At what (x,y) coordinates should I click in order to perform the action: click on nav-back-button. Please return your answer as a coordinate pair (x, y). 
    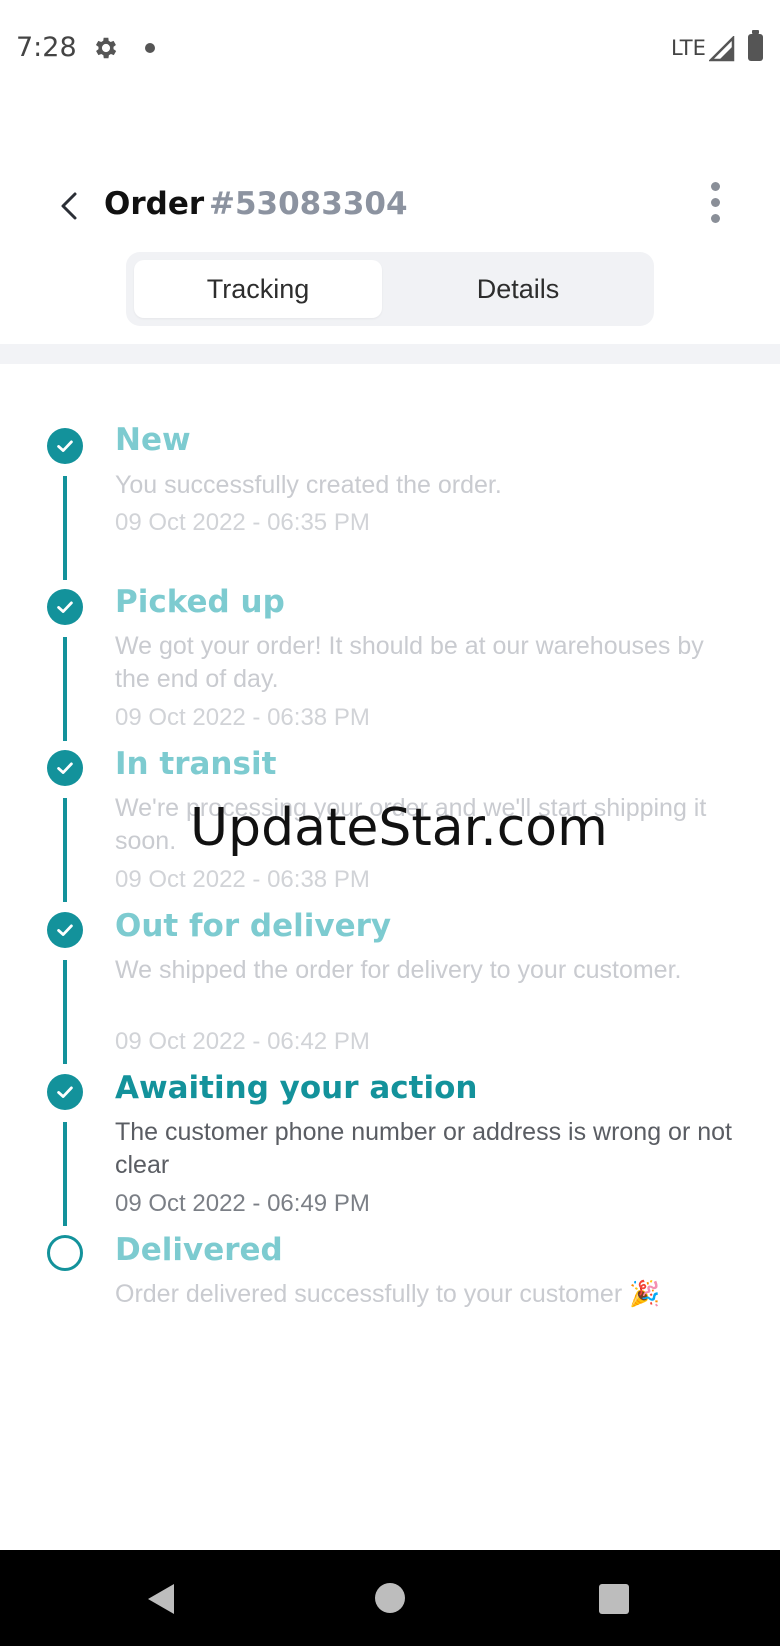
    Looking at the image, I should click on (161, 1599).